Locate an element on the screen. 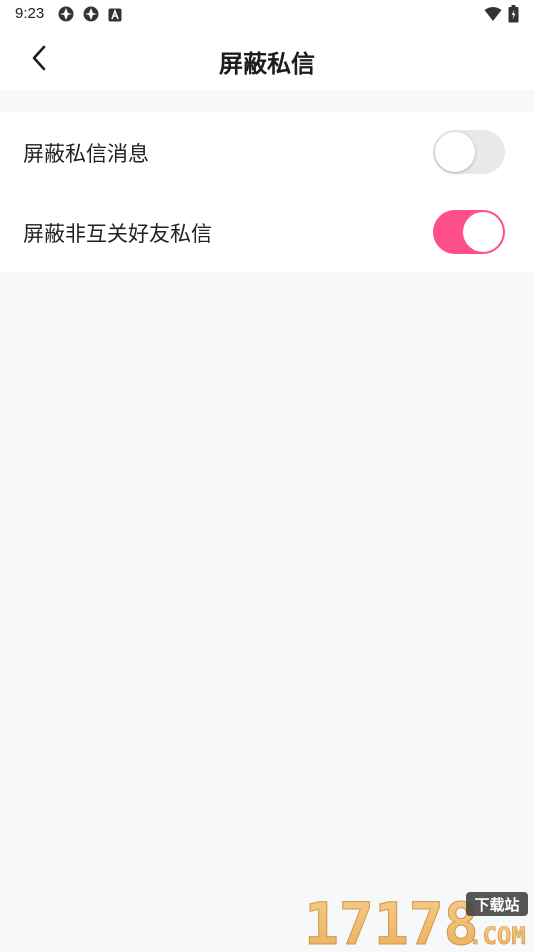  setting-row-block-messages: 屏蔽私信消息 is located at coordinates (267, 152).